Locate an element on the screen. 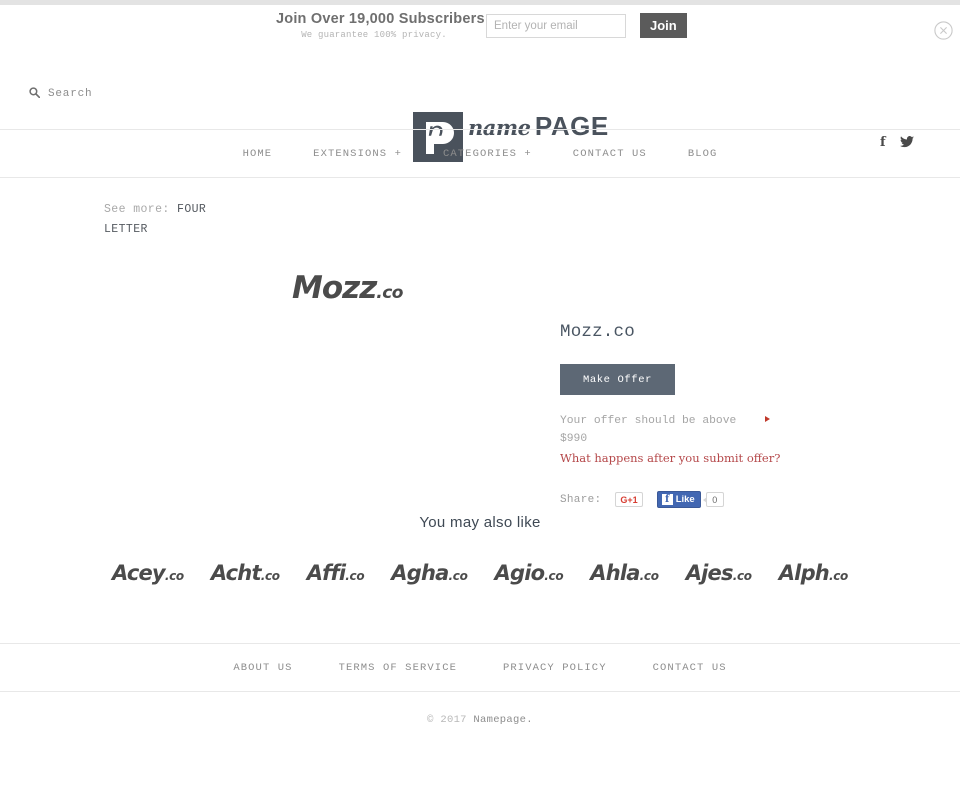 Image resolution: width=960 pixels, height=791 pixels. product-logo-tld: .co is located at coordinates (389, 293).